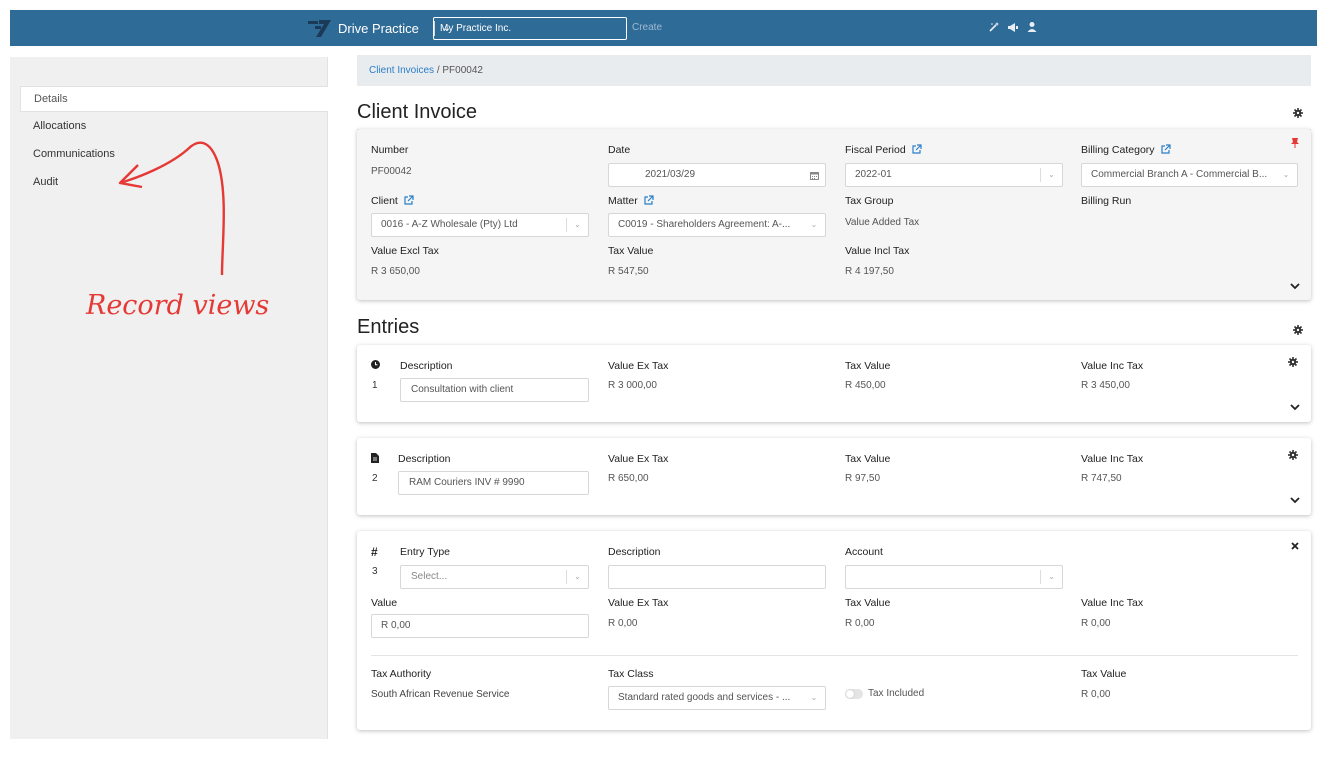  I want to click on pin-icon, so click(1295, 143).